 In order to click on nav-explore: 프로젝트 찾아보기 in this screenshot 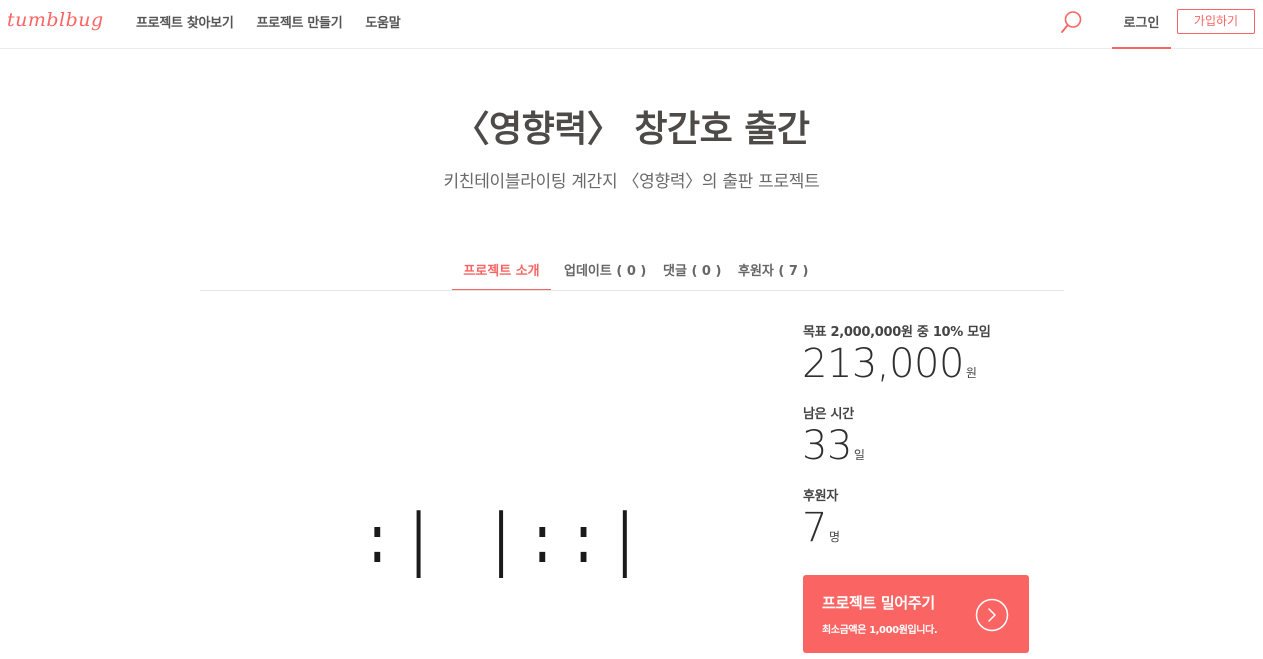, I will do `click(185, 21)`.